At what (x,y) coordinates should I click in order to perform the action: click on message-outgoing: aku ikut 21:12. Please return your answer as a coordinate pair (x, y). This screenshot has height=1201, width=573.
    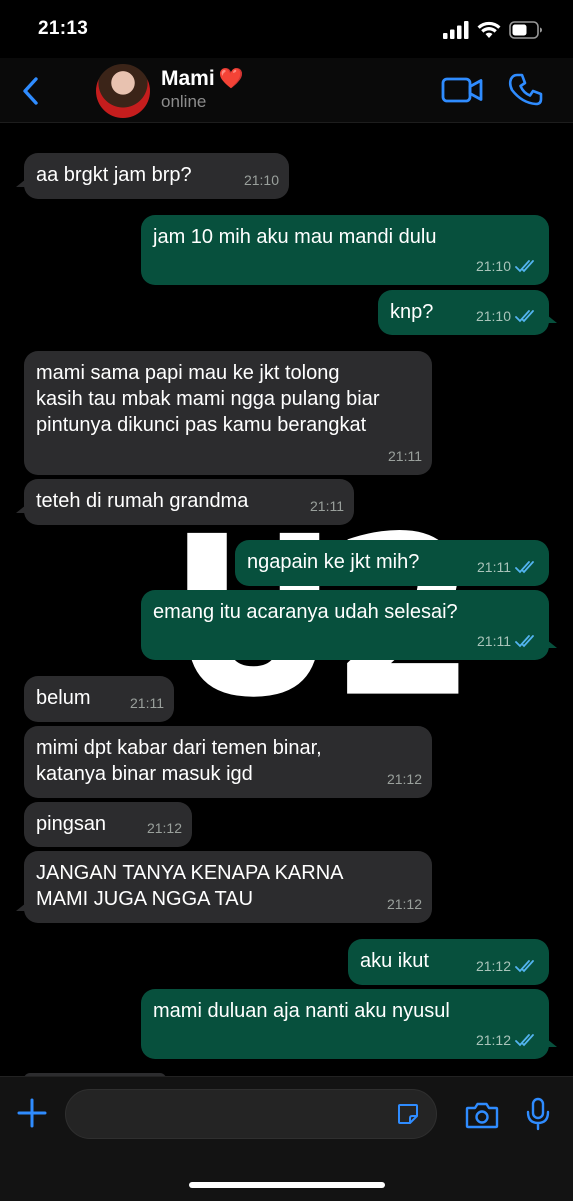
    Looking at the image, I should click on (448, 962).